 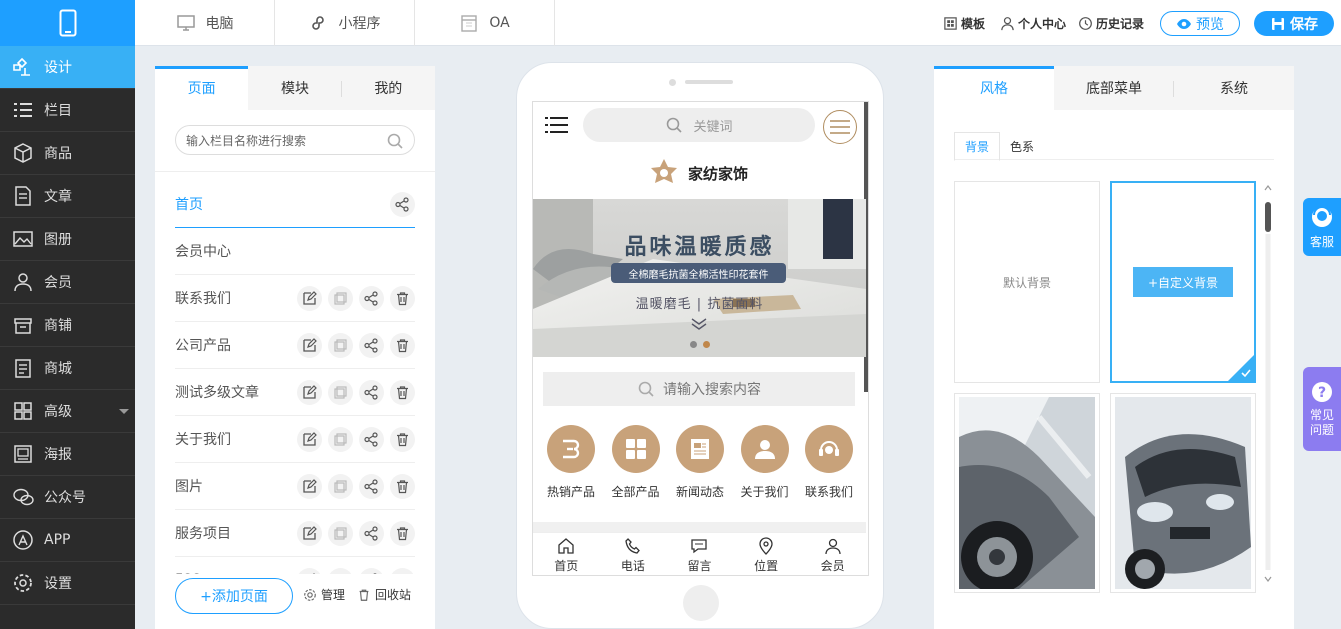 I want to click on sidebar-item-box: 商品, so click(x=67, y=153).